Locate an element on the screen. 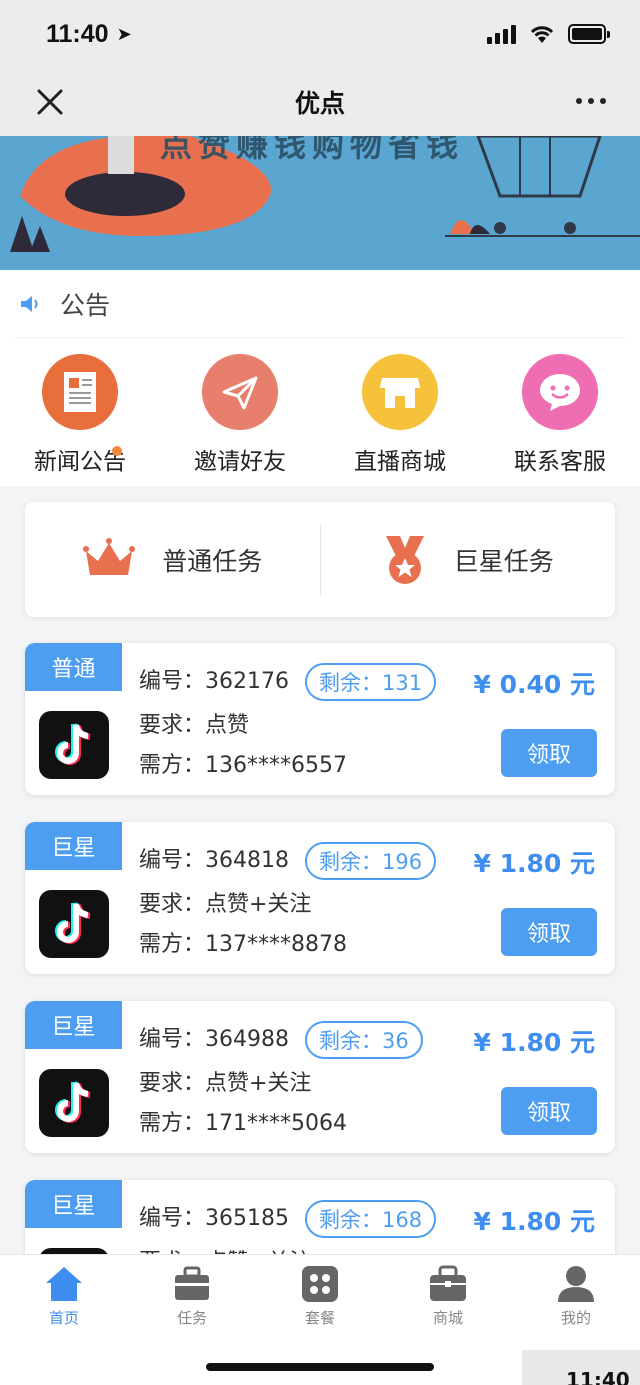 Image resolution: width=640 pixels, height=1385 pixels. home-indicator is located at coordinates (320, 1367).